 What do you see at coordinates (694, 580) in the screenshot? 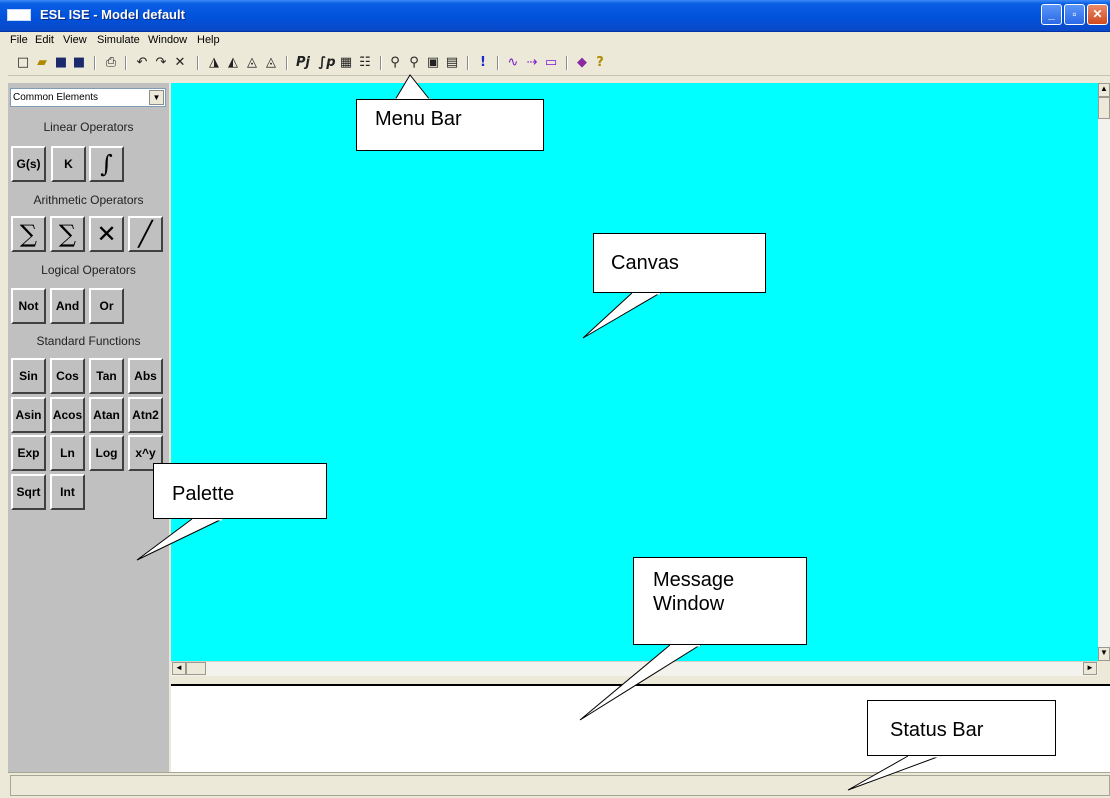
I see `callout-message-window-line1: Message` at bounding box center [694, 580].